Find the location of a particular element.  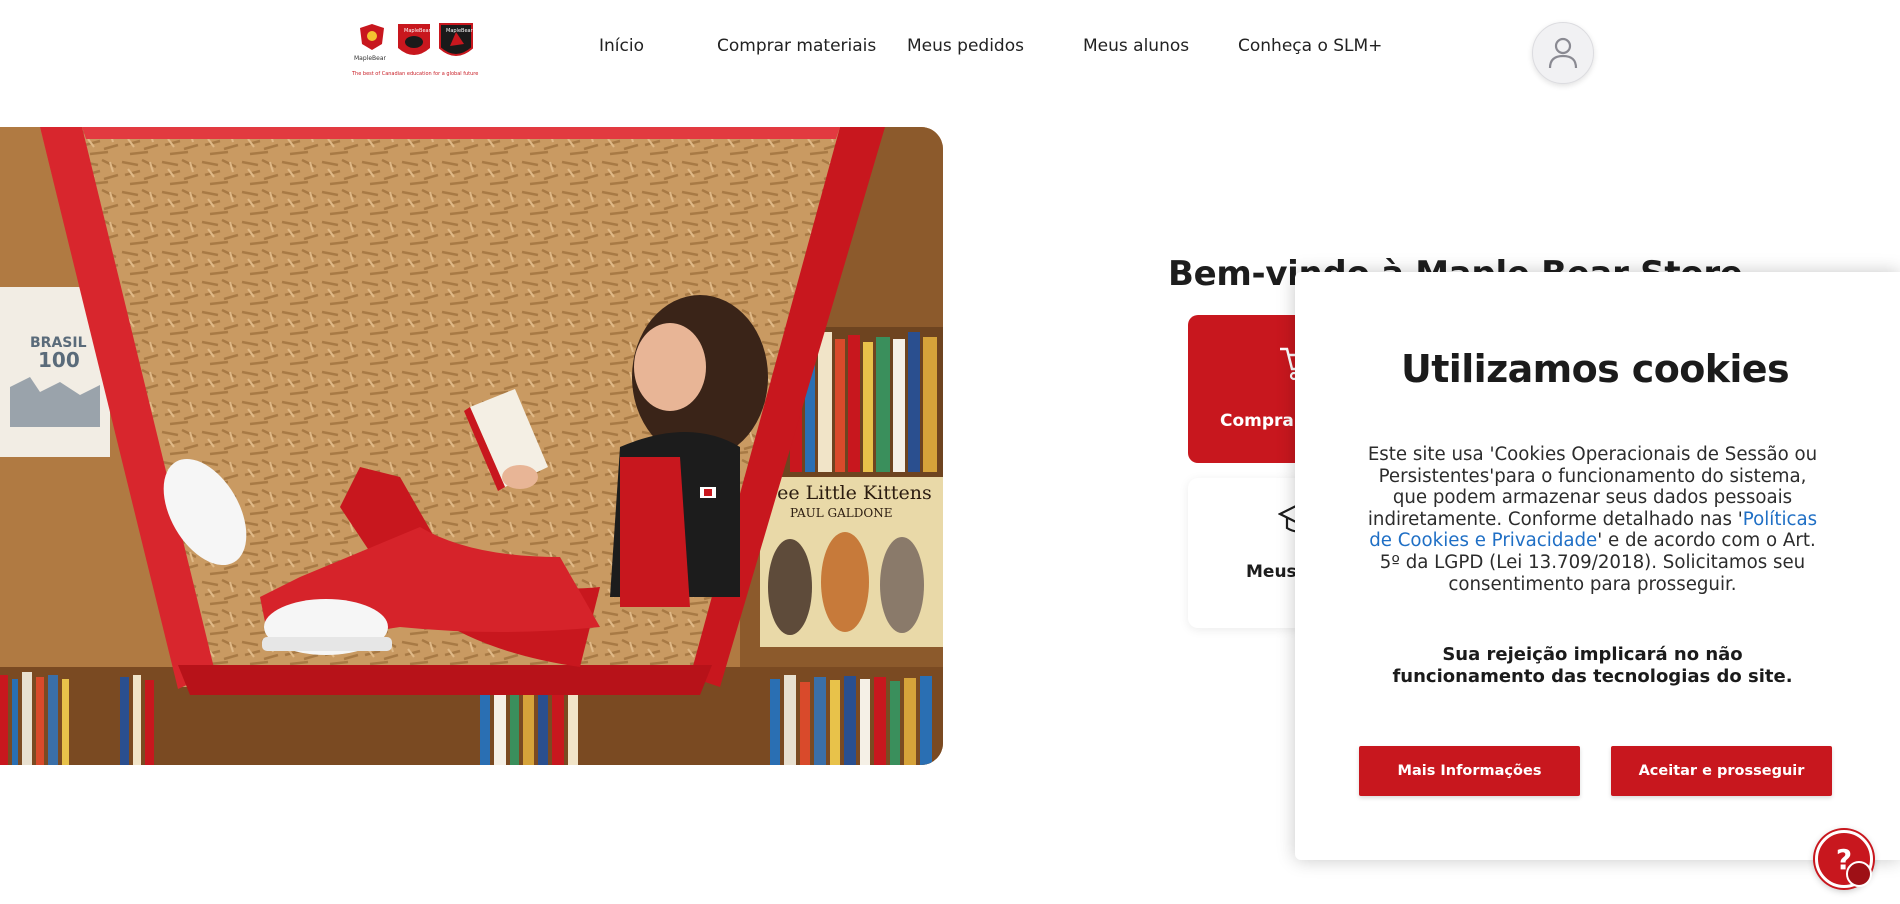

more-info-button: Mais Informações is located at coordinates (1469, 771).